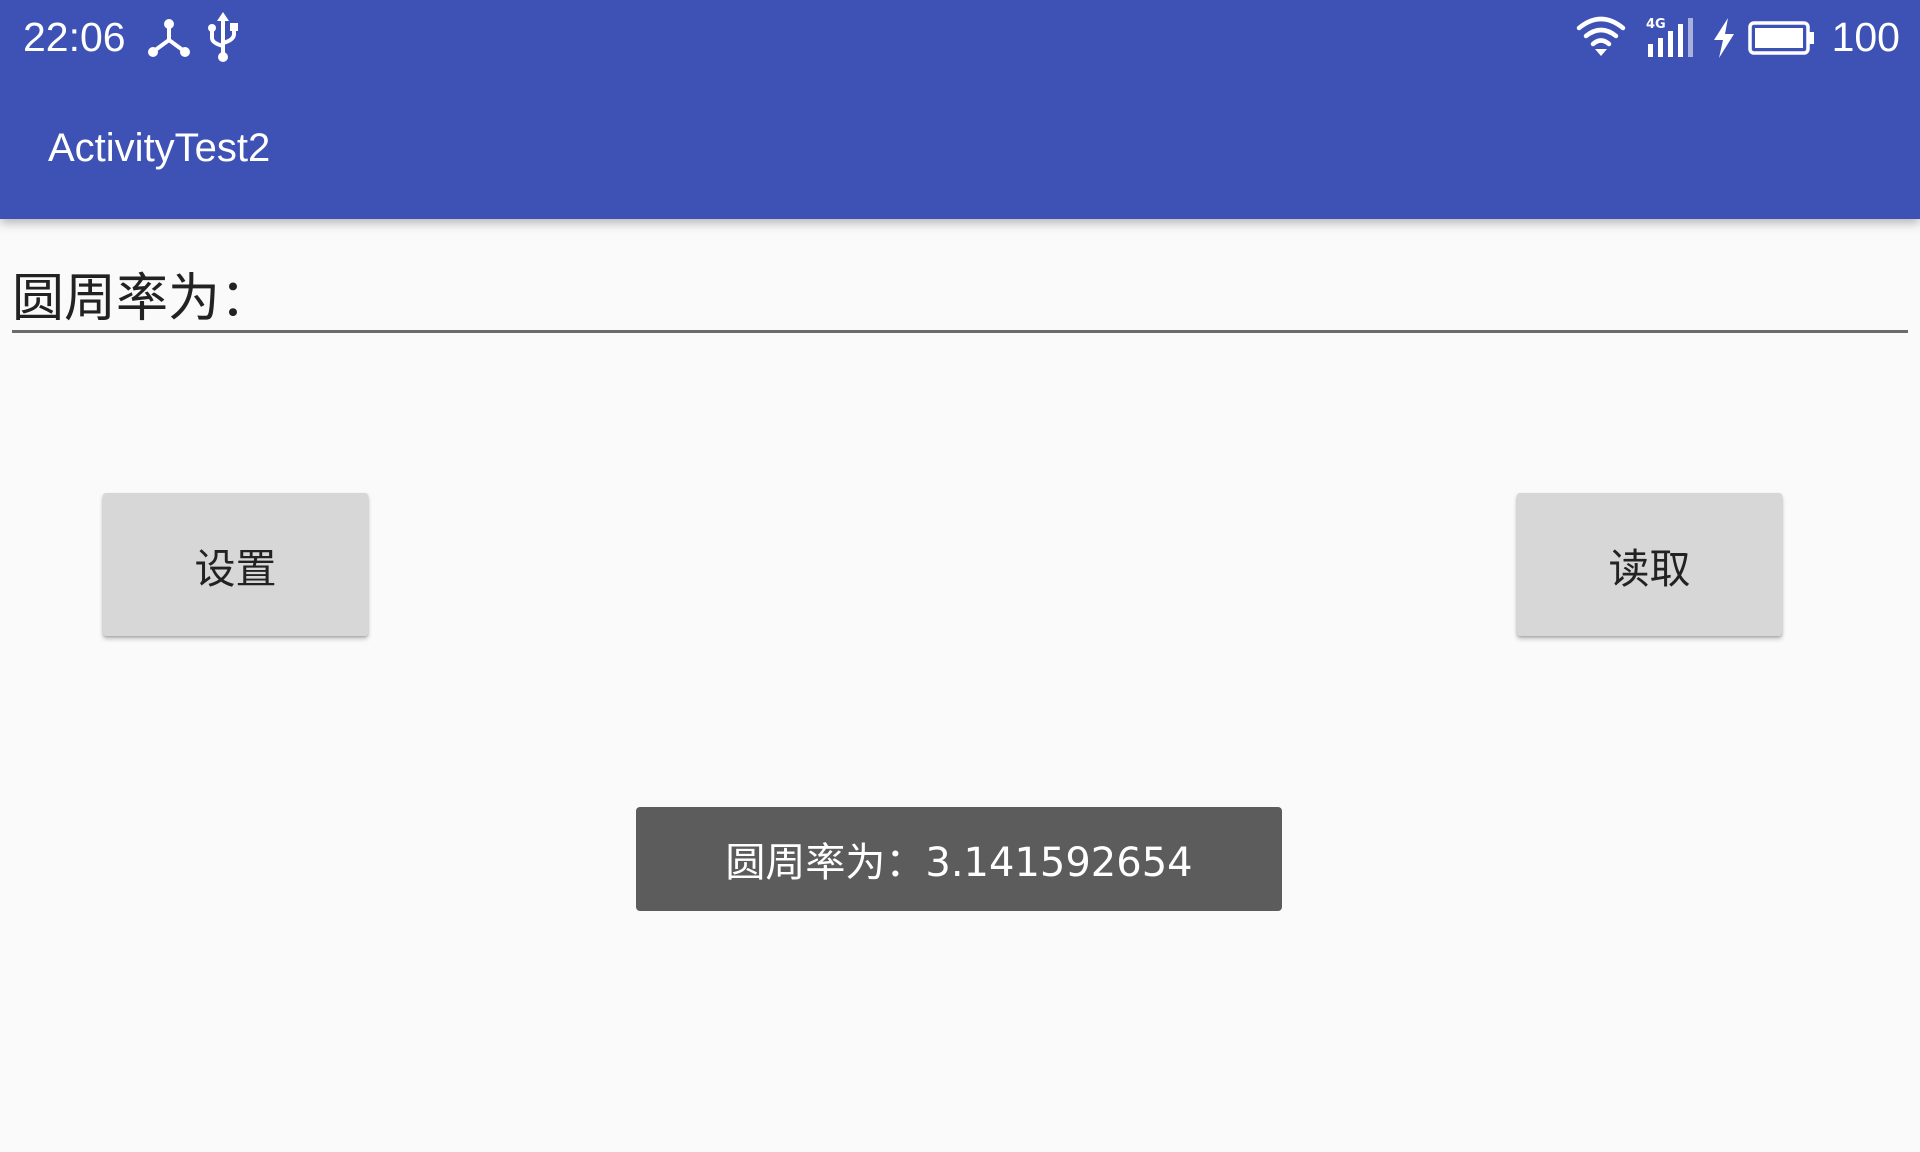 This screenshot has height=1152, width=1920. What do you see at coordinates (960, 37) in the screenshot?
I see `status-bar: 22:06 4G 100` at bounding box center [960, 37].